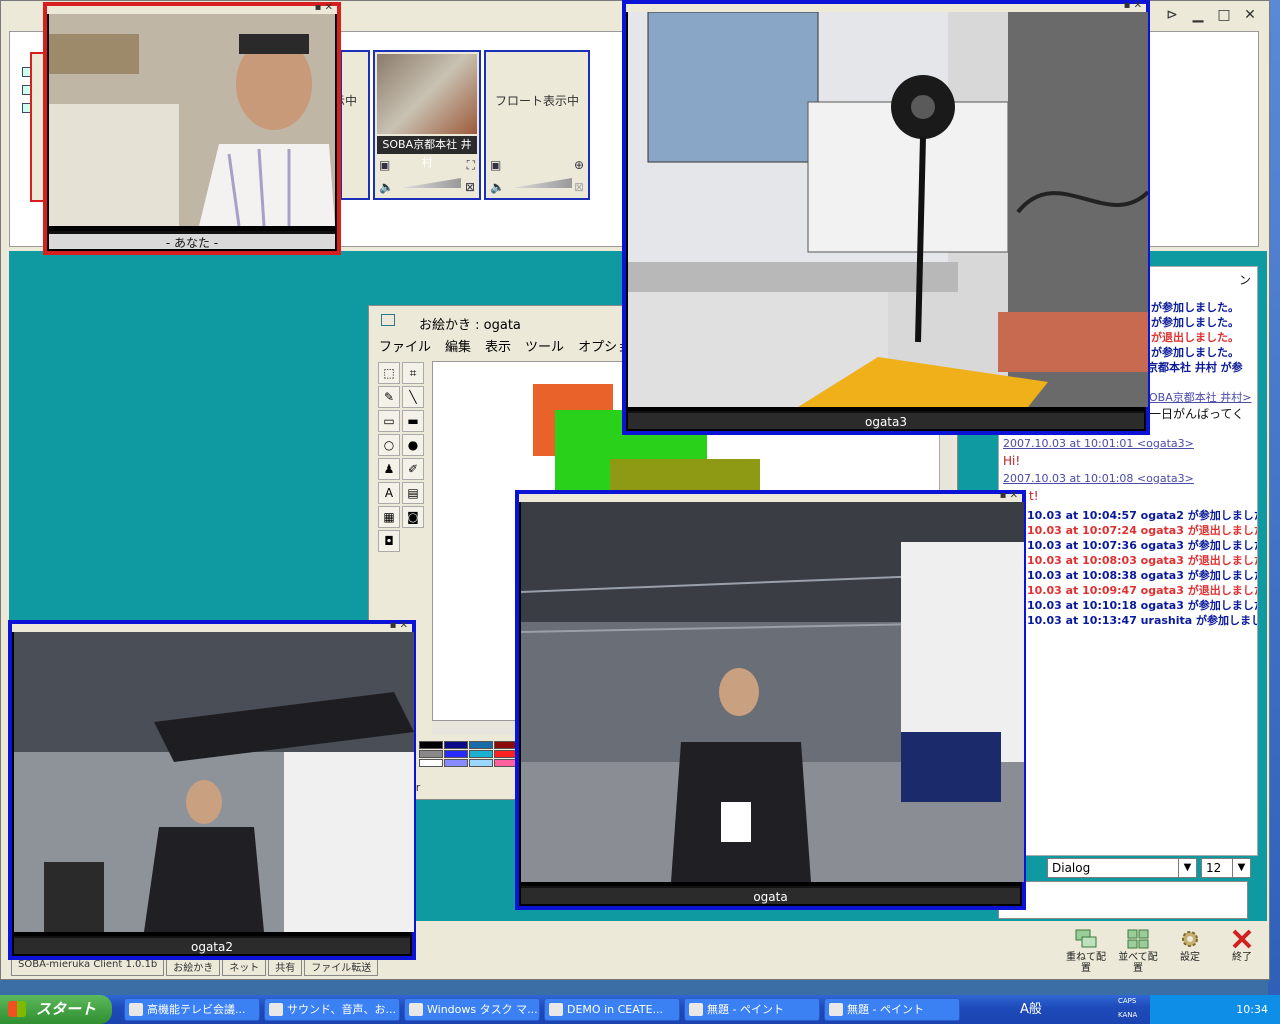  Describe the element at coordinates (192, 128) in the screenshot. I see `video-window-self: ▪ ✕ - あなた -` at that location.